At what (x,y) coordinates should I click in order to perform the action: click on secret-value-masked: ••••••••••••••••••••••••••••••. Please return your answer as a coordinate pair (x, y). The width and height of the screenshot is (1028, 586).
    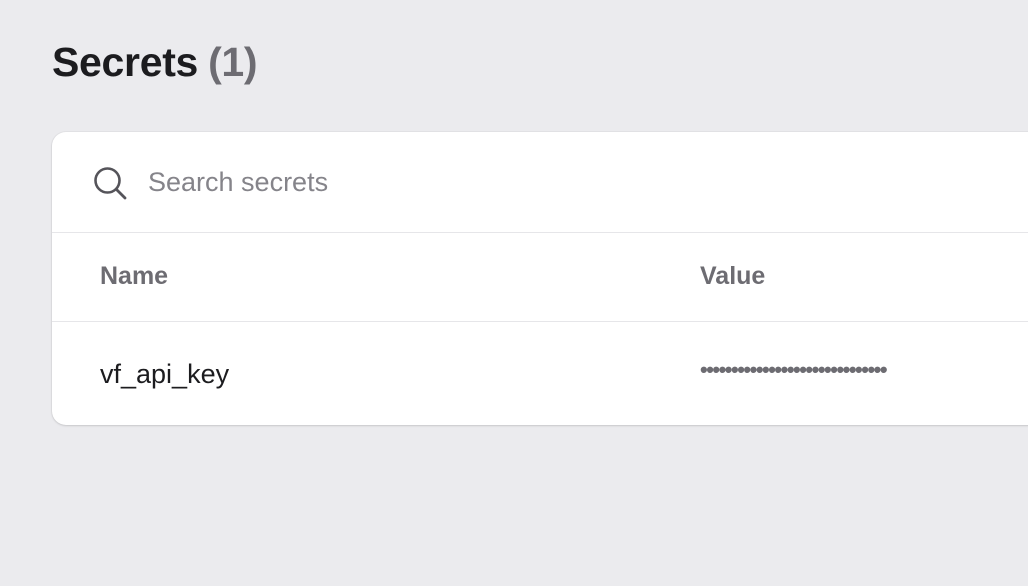
    Looking at the image, I should click on (794, 370).